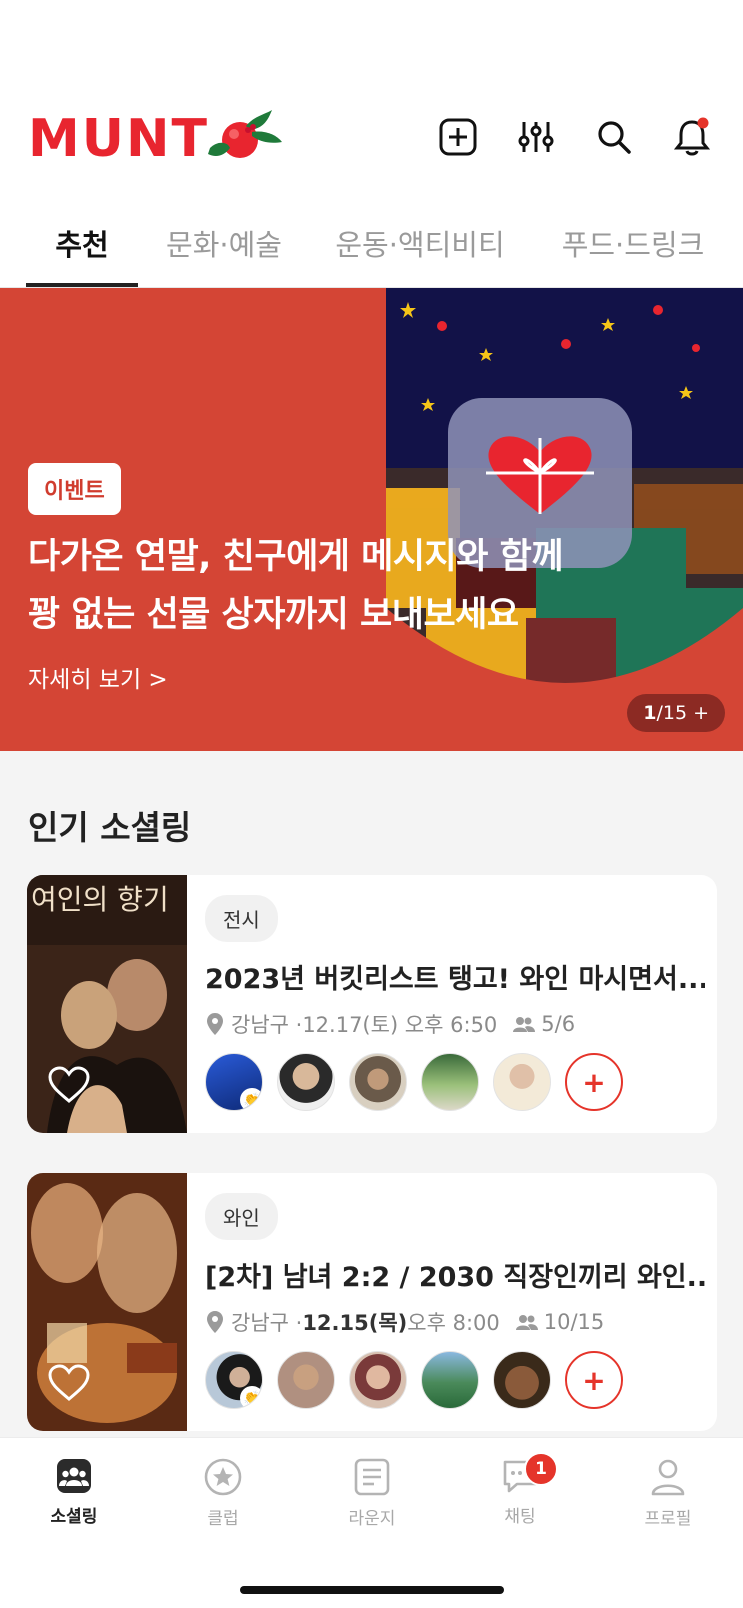 Image resolution: width=743 pixels, height=1608 pixels. What do you see at coordinates (82, 248) in the screenshot?
I see `tab-recommended: 추천` at bounding box center [82, 248].